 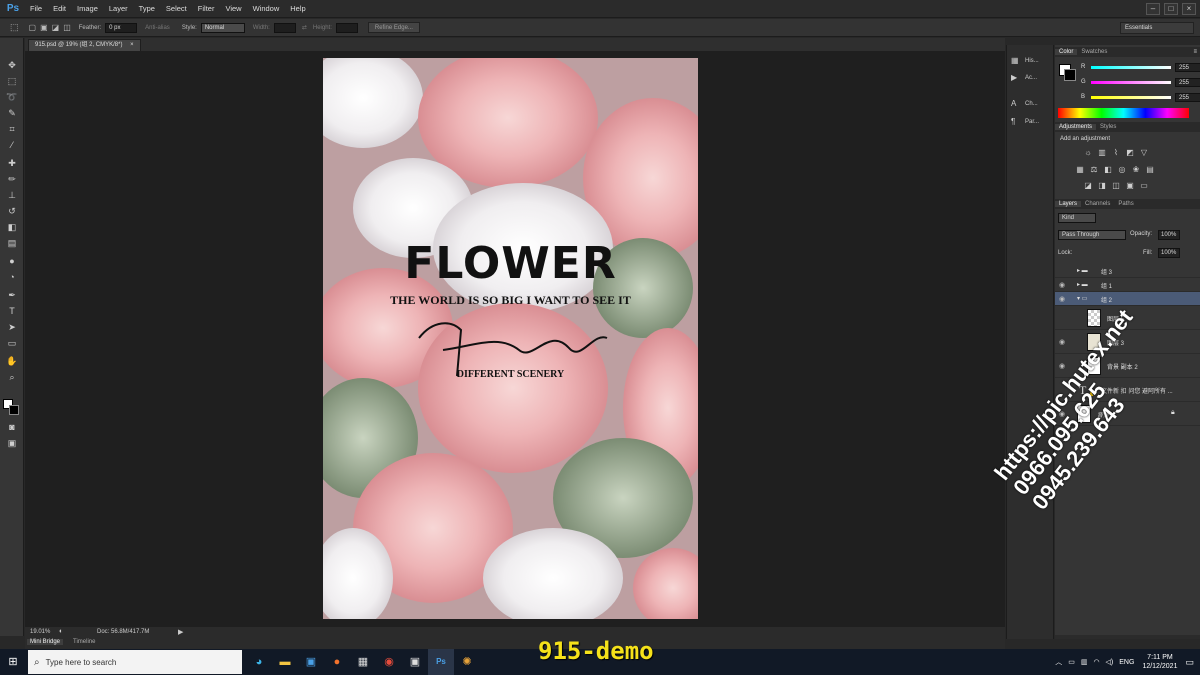 I want to click on windows-start-icon: ⊞, so click(x=13, y=662).